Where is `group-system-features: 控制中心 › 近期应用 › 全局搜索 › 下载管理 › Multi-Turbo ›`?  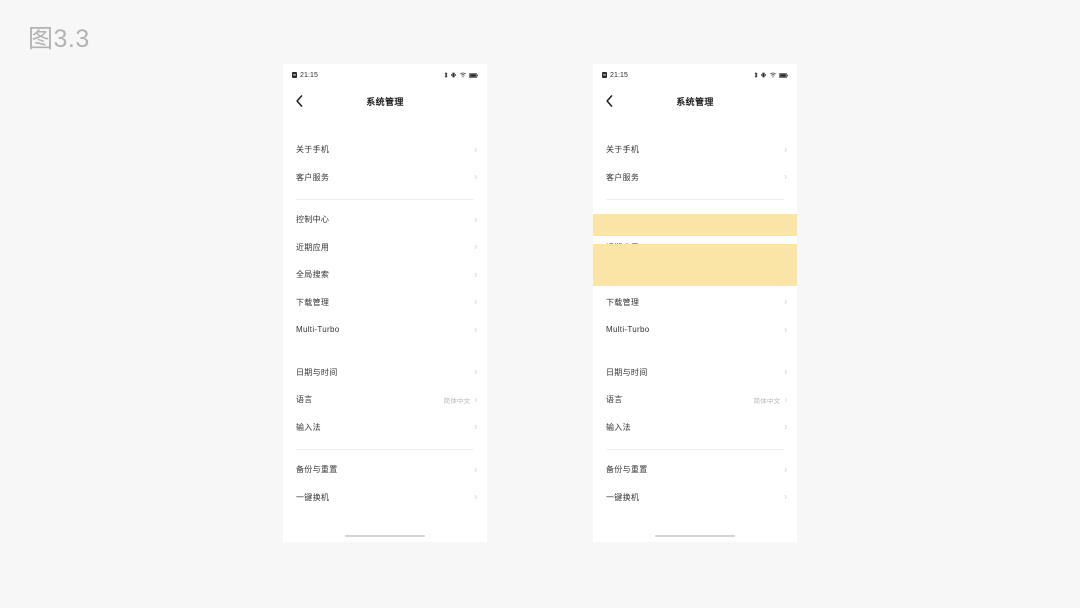
group-system-features: 控制中心 › 近期应用 › 全局搜索 › 下载管理 › Multi-Turbo › is located at coordinates (385, 275).